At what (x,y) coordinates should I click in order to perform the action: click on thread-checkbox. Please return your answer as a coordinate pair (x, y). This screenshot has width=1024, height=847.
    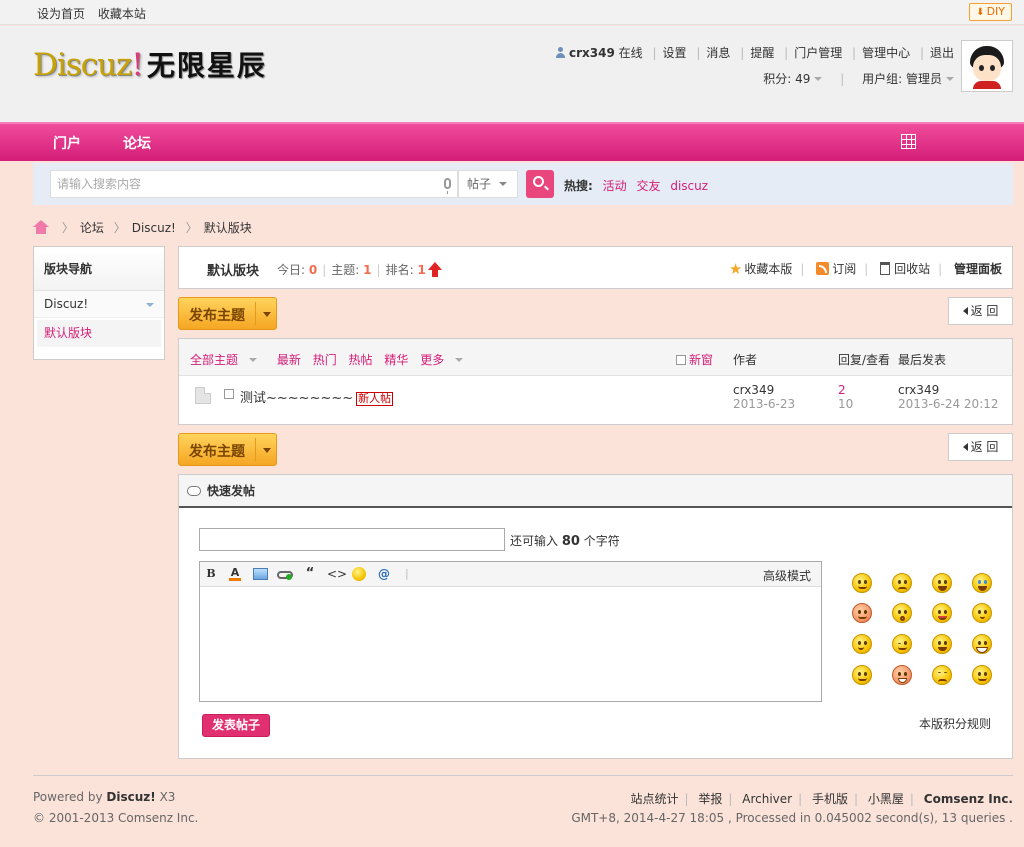
    Looking at the image, I should click on (229, 394).